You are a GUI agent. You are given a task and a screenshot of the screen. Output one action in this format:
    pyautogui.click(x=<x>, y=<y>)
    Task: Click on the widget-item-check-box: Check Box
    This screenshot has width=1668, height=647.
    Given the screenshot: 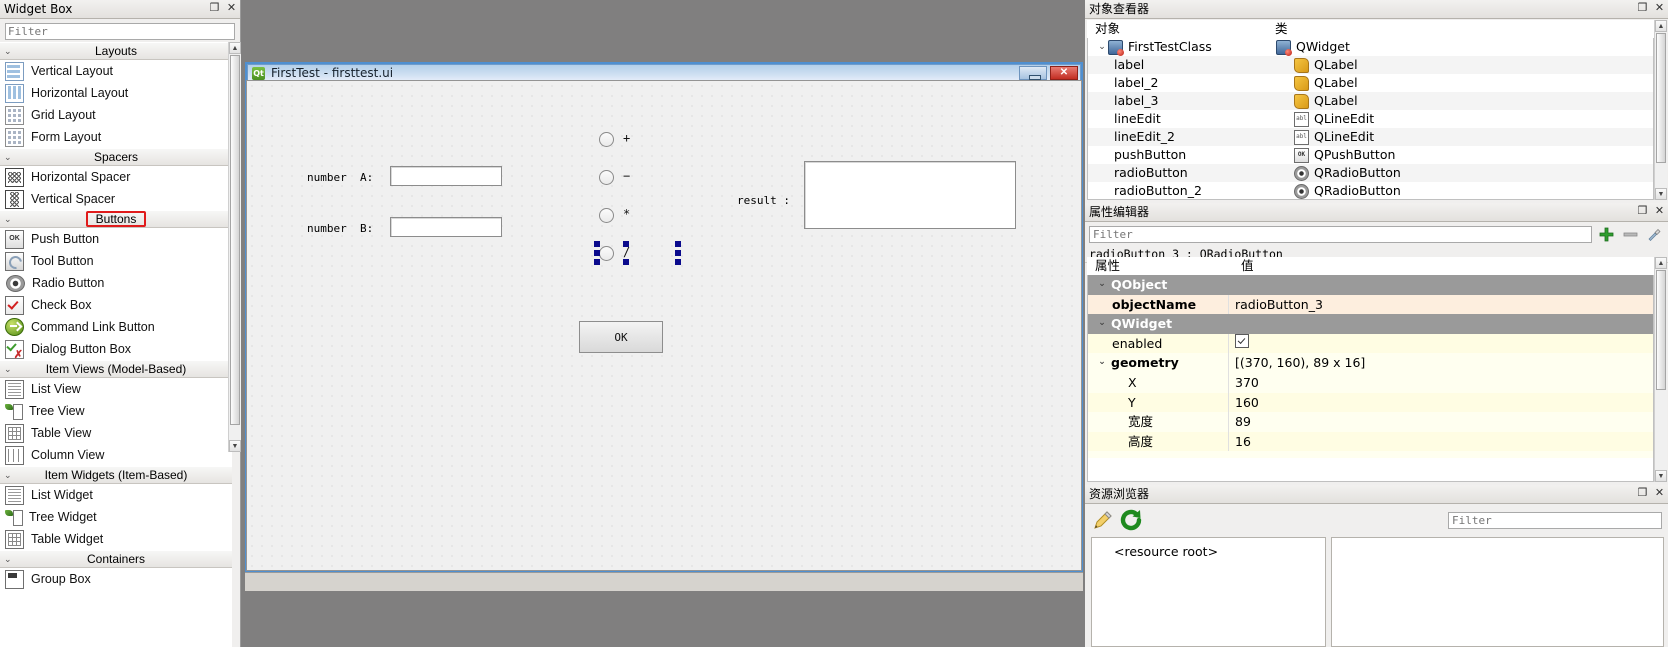 What is the action you would take?
    pyautogui.click(x=116, y=305)
    